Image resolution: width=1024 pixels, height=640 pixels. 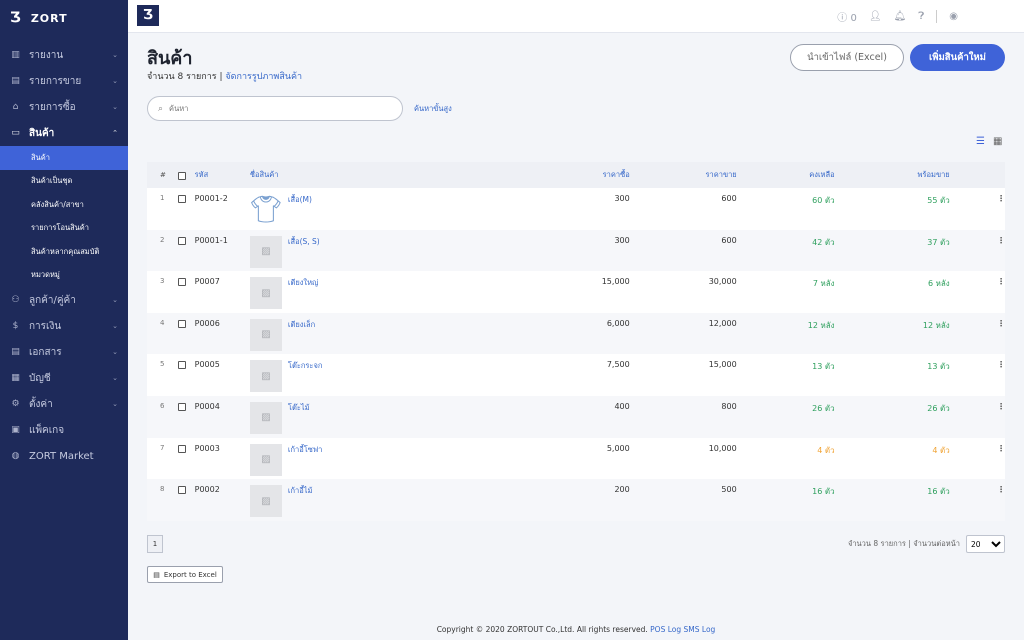 What do you see at coordinates (300, 501) in the screenshot?
I see `product-name-link: เก้าอี้ไม้` at bounding box center [300, 501].